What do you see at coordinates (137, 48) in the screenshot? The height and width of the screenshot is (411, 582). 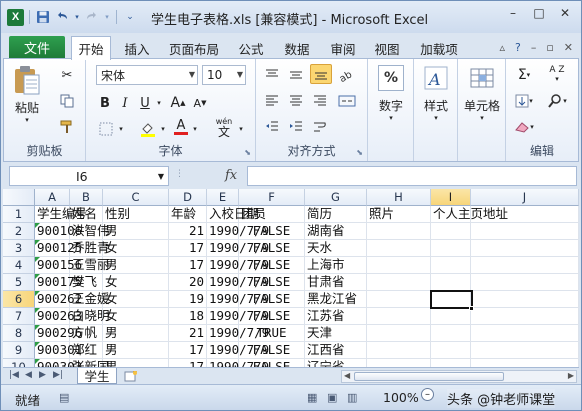 I see `tab-insert: 插入` at bounding box center [137, 48].